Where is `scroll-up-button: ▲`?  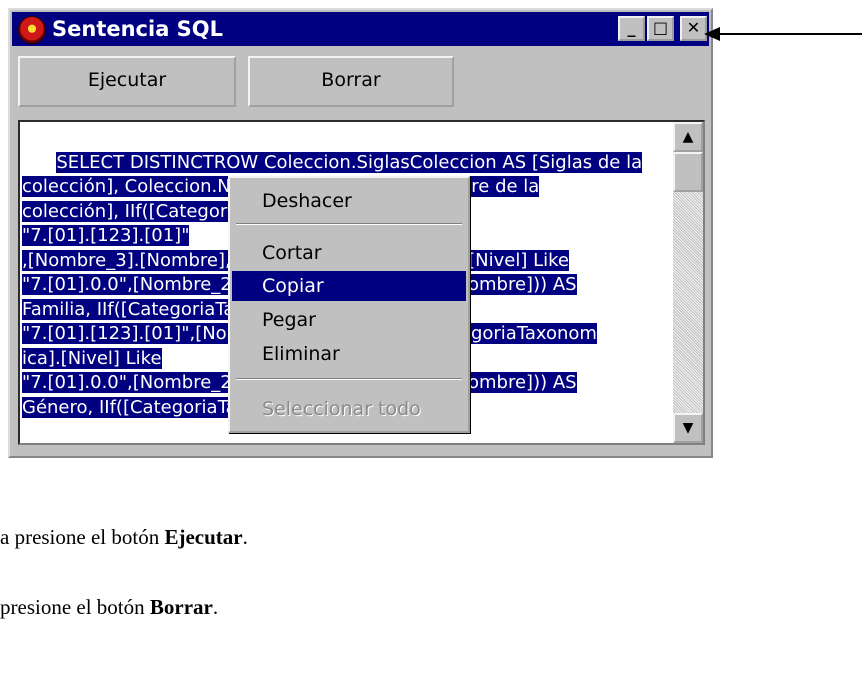 scroll-up-button: ▲ is located at coordinates (688, 137).